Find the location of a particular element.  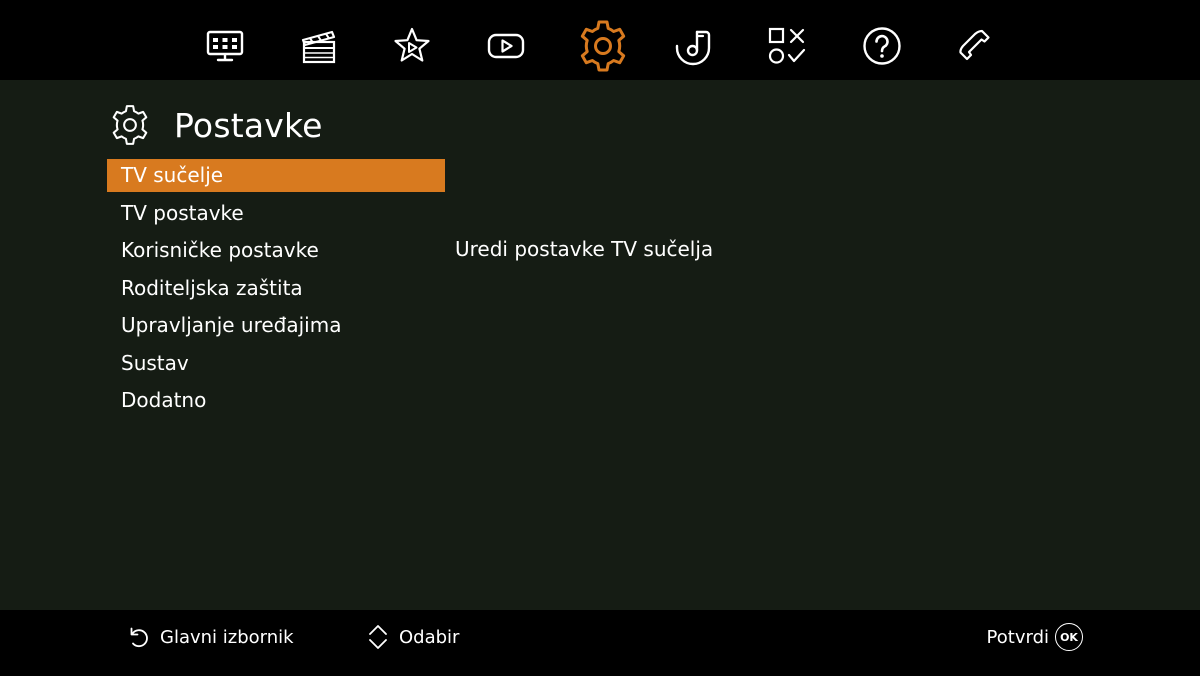

top-navigation-bar is located at coordinates (600, 40).